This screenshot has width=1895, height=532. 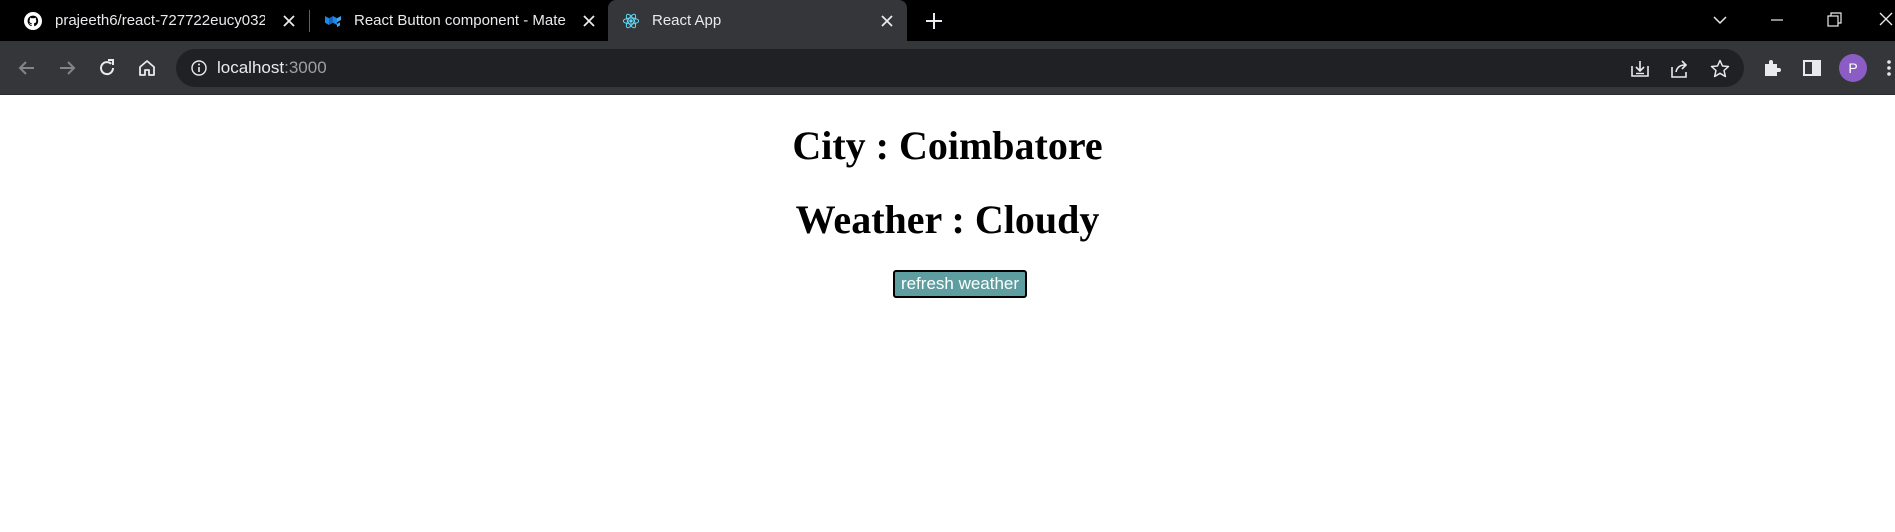 I want to click on city-section: City : Coimbatore, so click(x=947, y=146).